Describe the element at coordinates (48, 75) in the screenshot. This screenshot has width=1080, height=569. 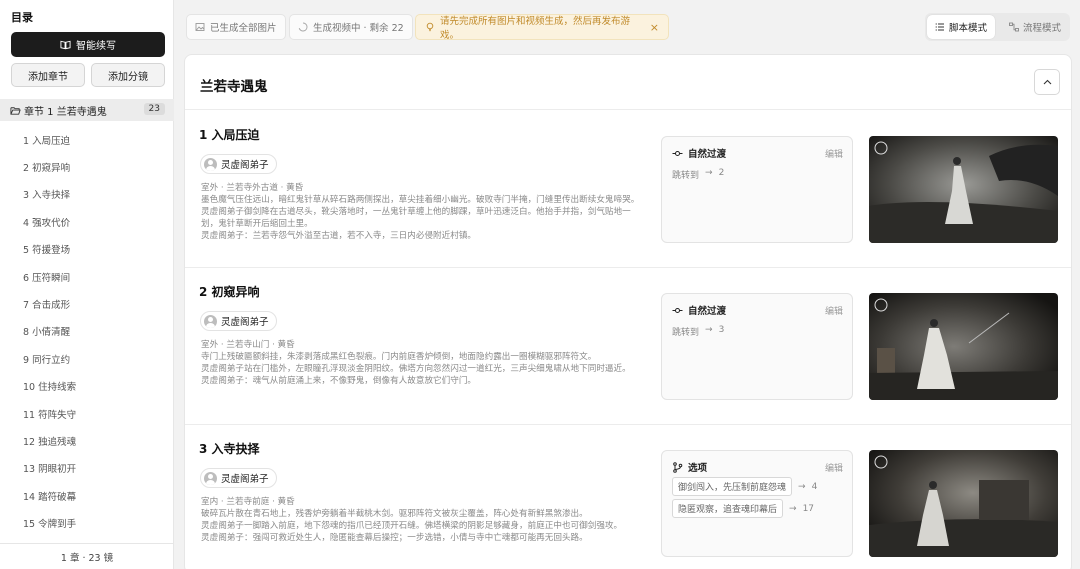
I see `add-chapter-button: 添加章节` at that location.